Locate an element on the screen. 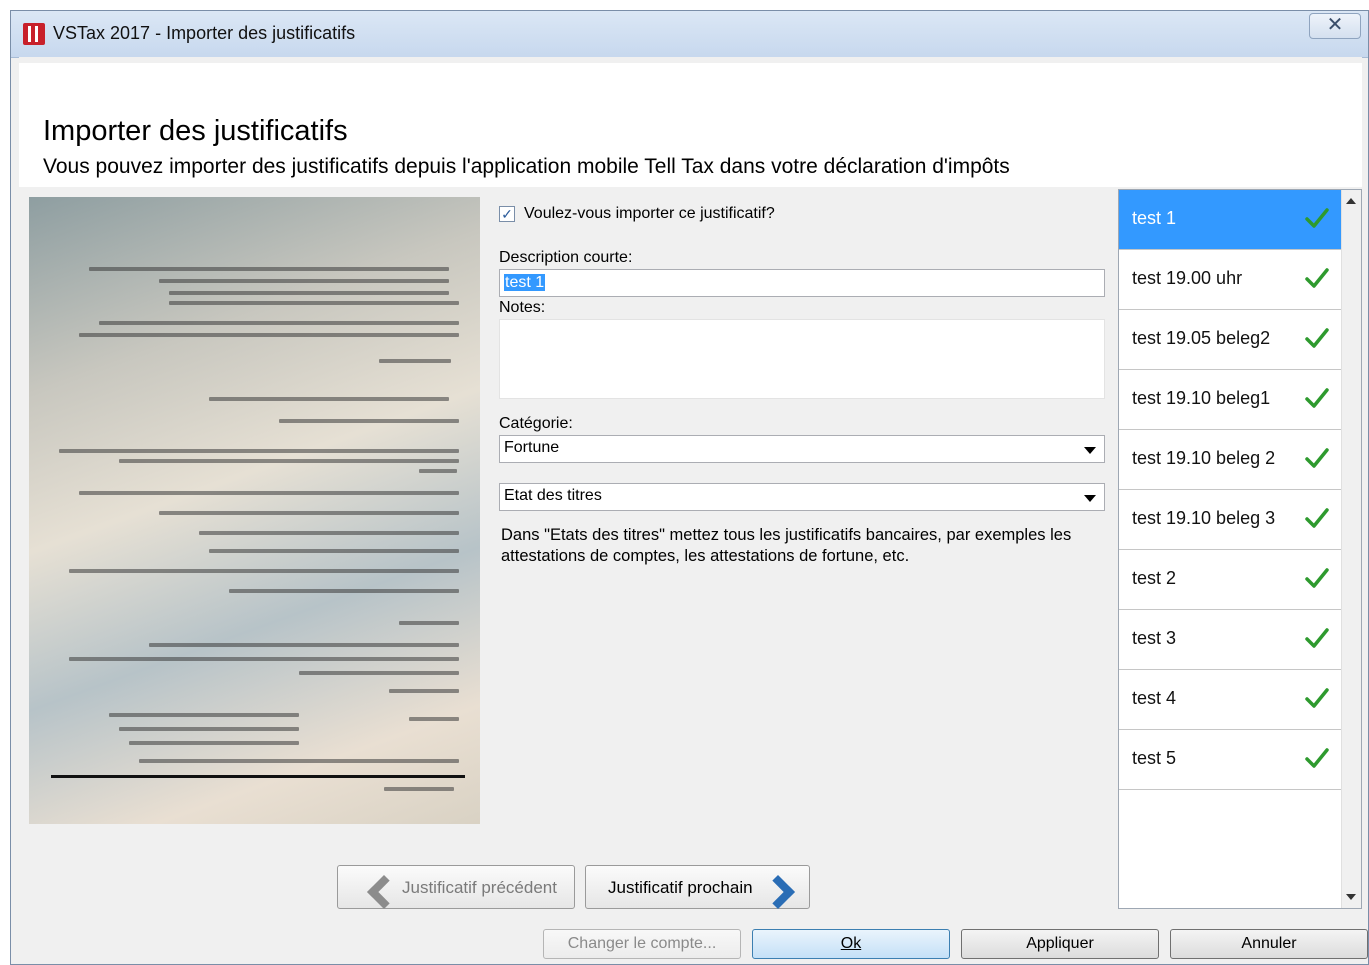 The width and height of the screenshot is (1369, 965). apply-label: Appliquer is located at coordinates (1060, 943).